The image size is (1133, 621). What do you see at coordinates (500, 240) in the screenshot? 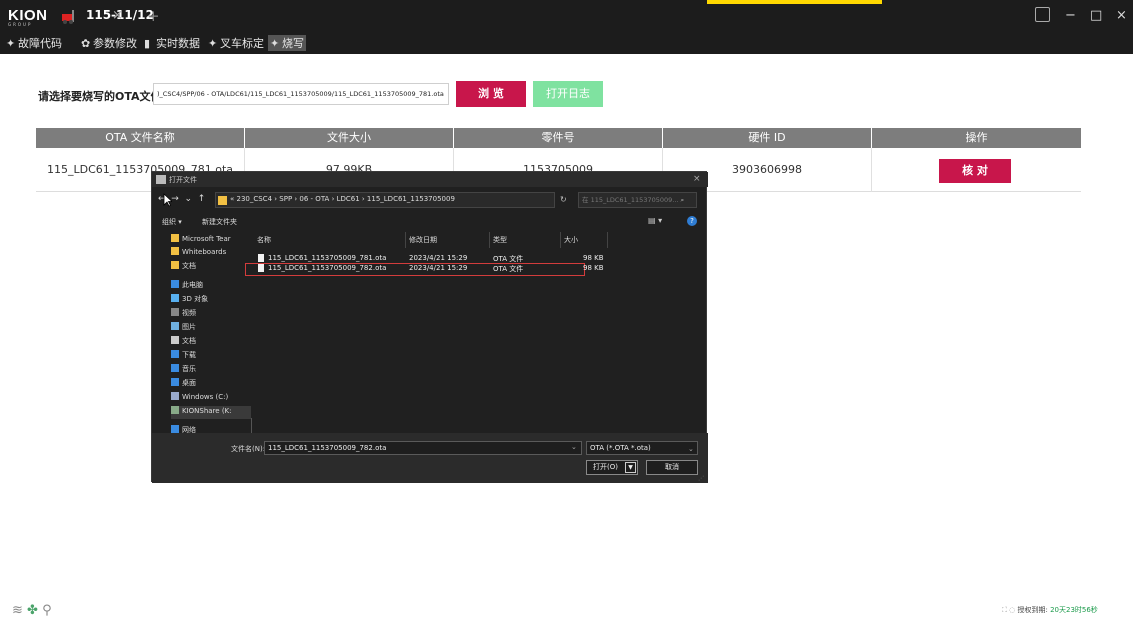
I see `col-type: 类型` at bounding box center [500, 240].